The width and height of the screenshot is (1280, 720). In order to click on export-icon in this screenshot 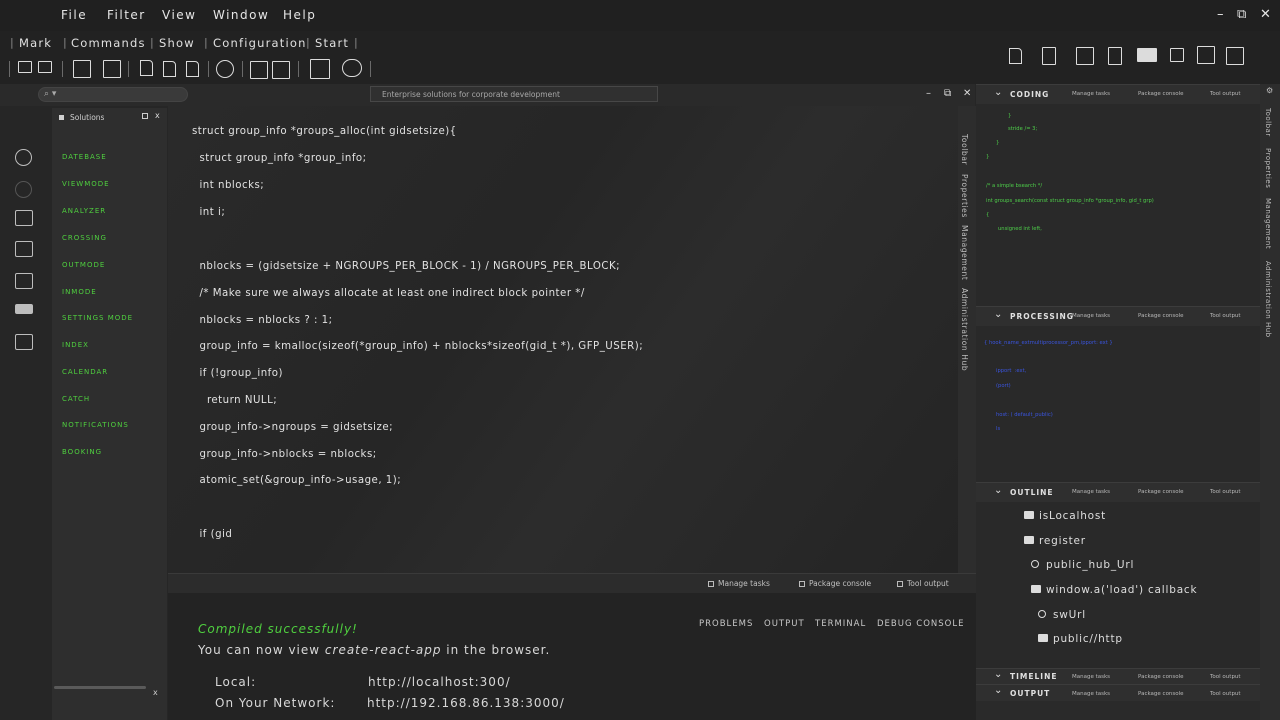, I will do `click(1235, 56)`.